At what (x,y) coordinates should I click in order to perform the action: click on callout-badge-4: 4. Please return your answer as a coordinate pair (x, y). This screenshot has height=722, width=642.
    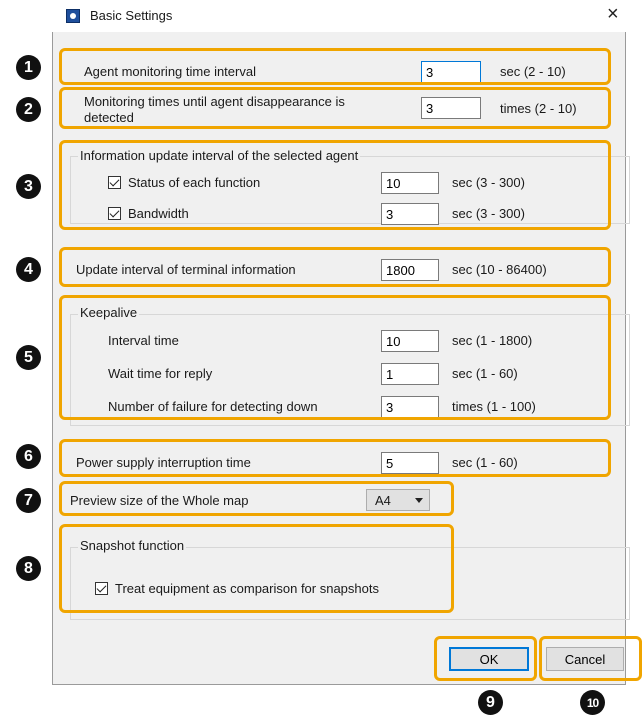
    Looking at the image, I should click on (28, 269).